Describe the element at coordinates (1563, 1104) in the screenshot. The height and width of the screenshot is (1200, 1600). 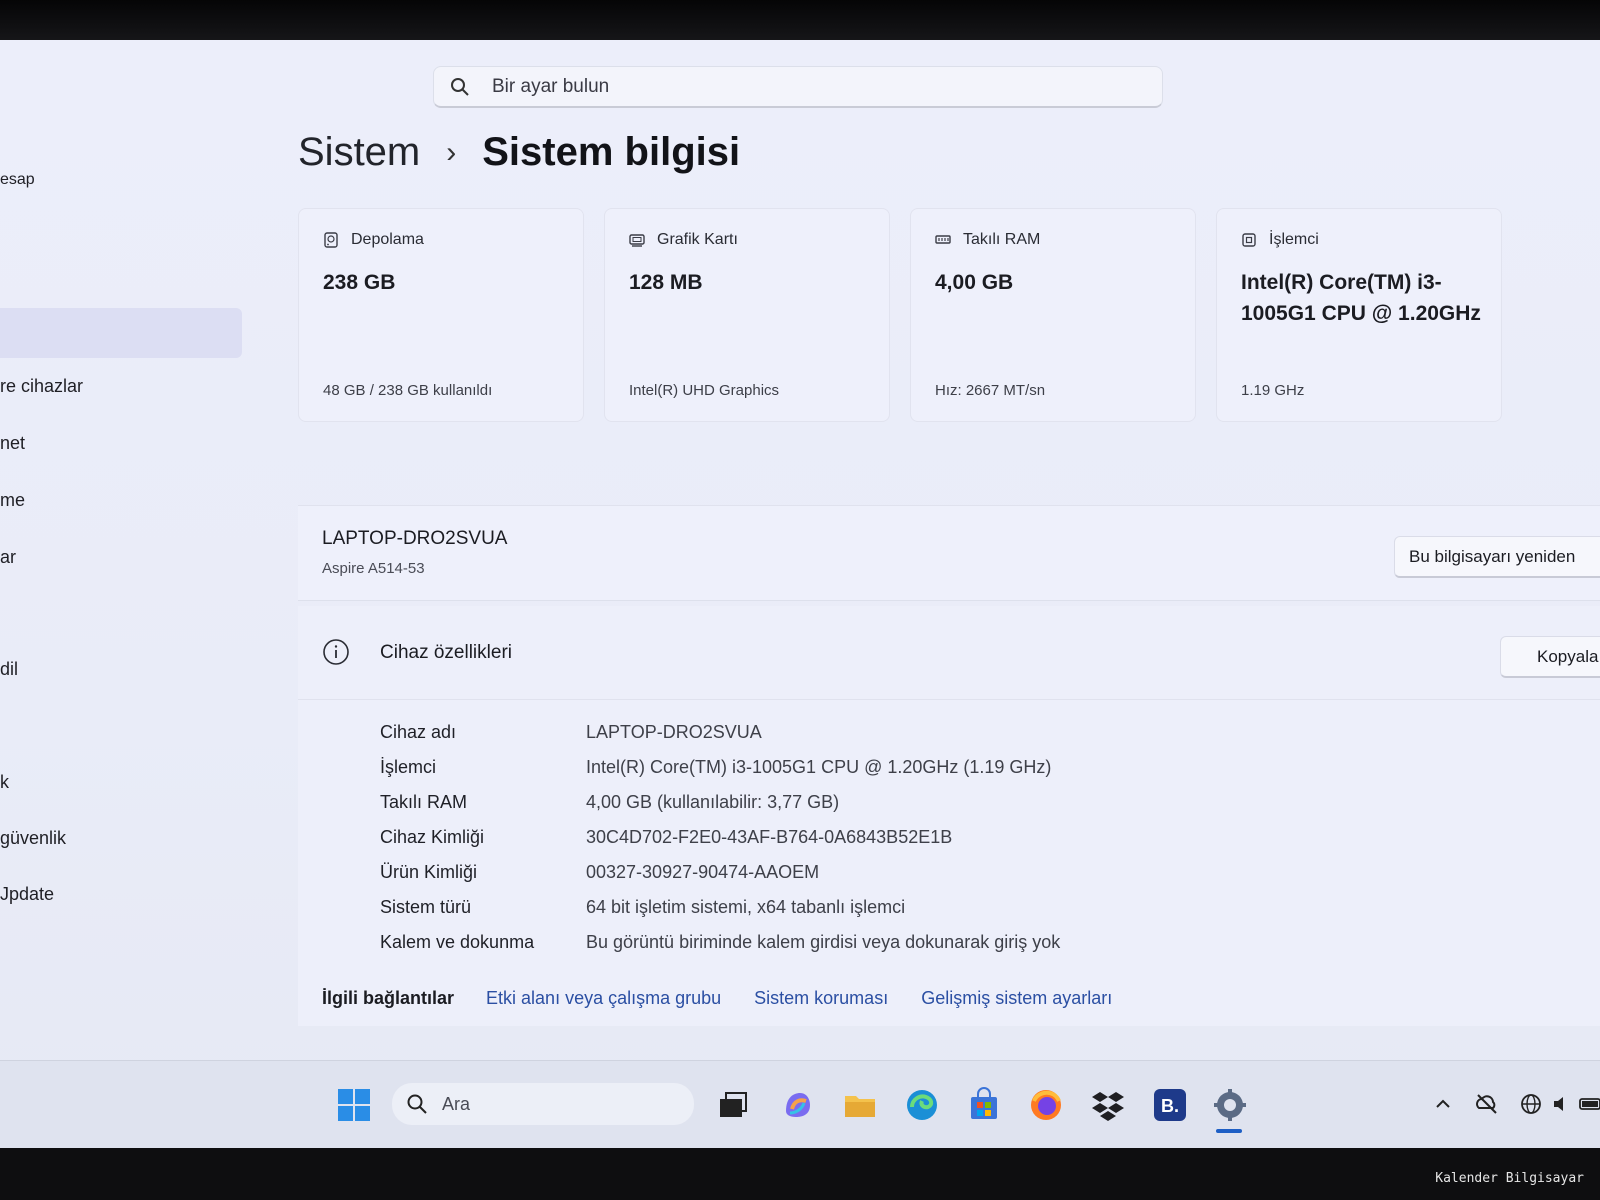
I see `volume-icon` at that location.